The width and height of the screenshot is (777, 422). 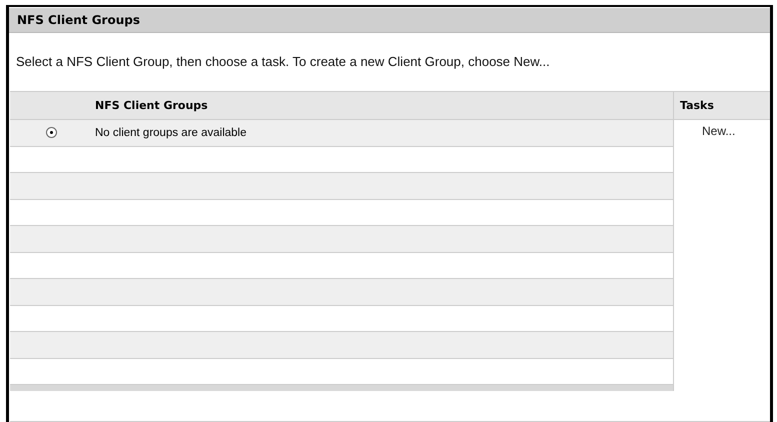 I want to click on table-cell: No client groups are available, so click(x=171, y=132).